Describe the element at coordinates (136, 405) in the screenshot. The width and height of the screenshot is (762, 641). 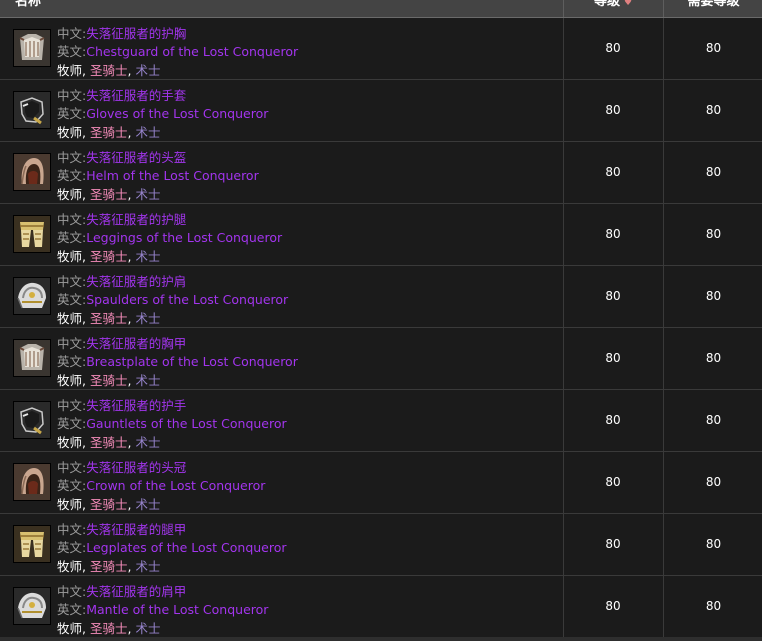
I see `item-name-zh-link: 失落征服者的护手` at that location.